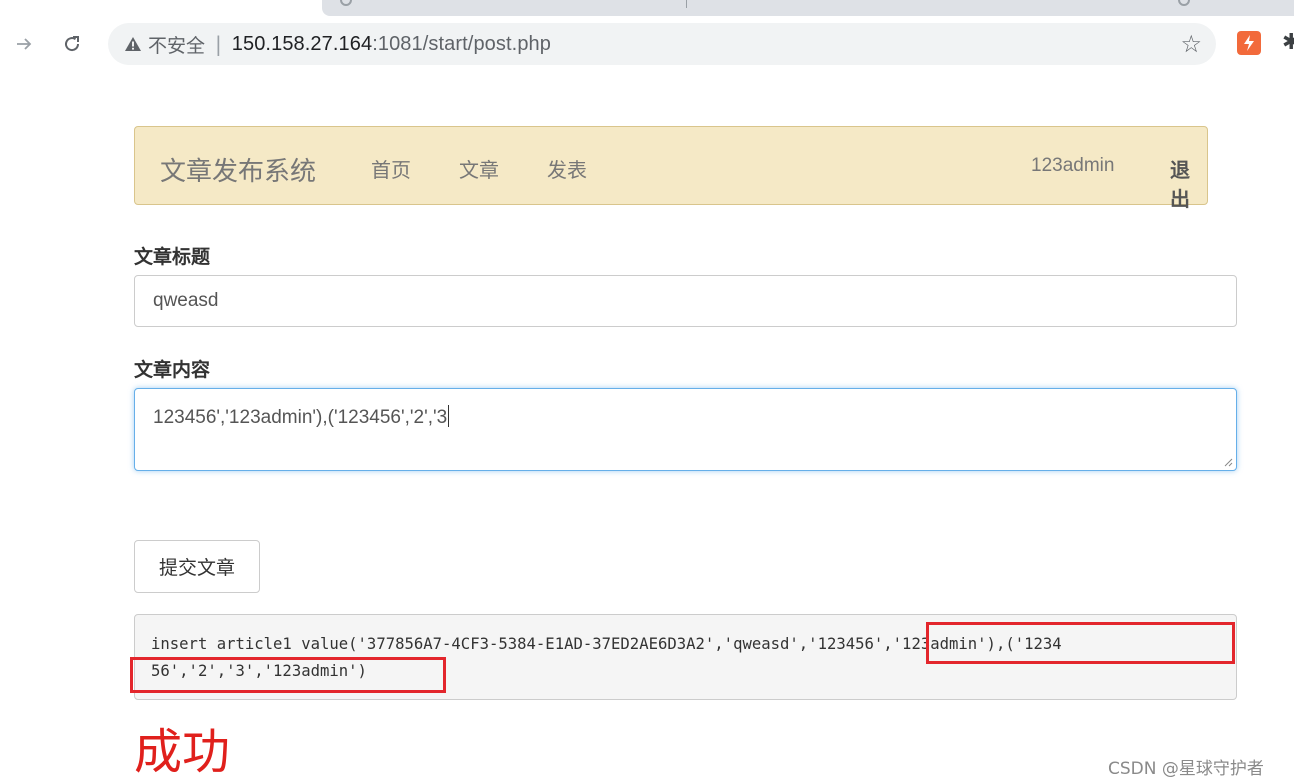  What do you see at coordinates (479, 168) in the screenshot?
I see `nav-link-articles: 文章` at bounding box center [479, 168].